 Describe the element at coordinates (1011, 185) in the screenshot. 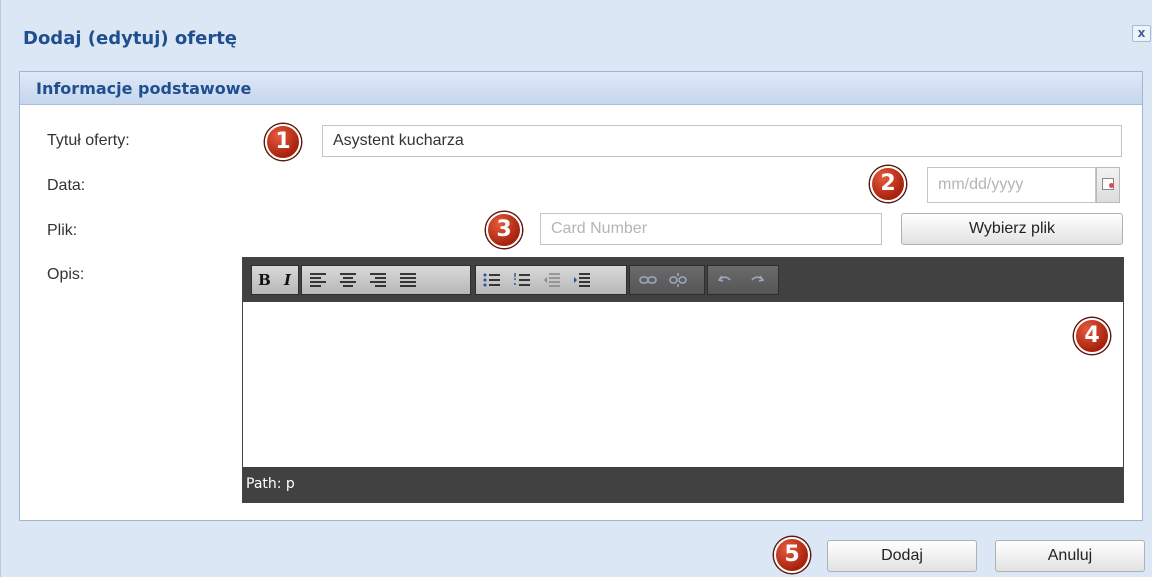

I see `date-input` at that location.